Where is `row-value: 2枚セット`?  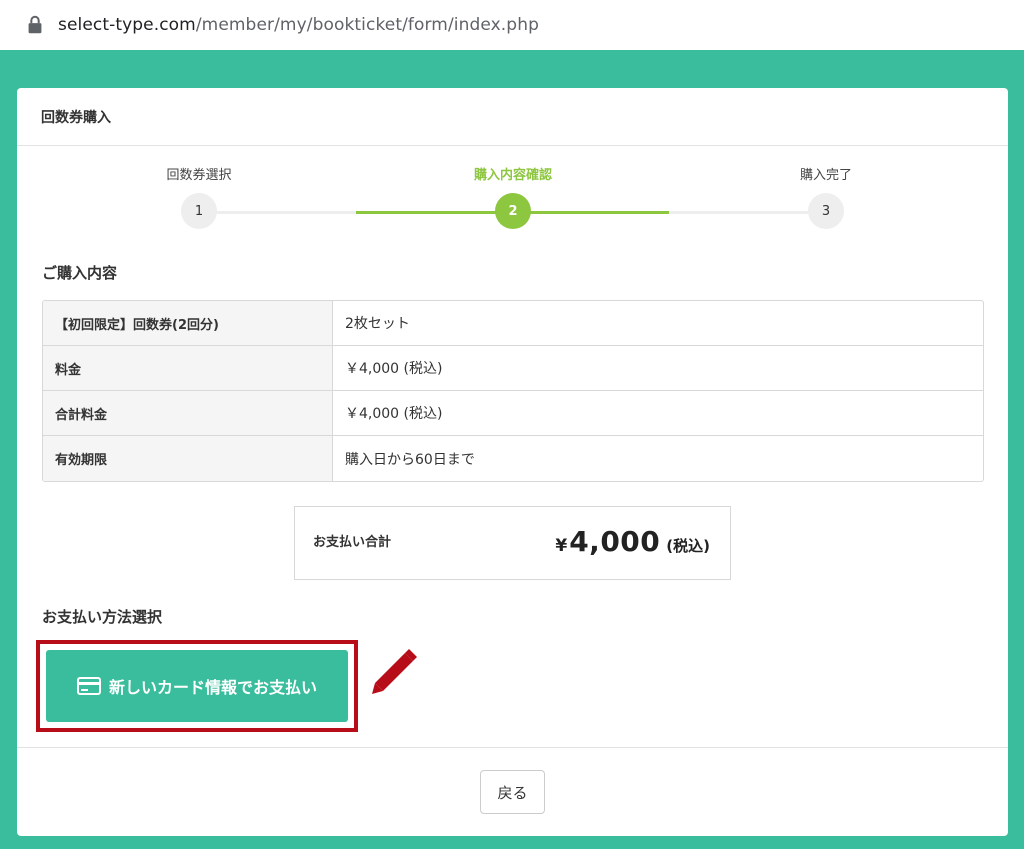 row-value: 2枚セット is located at coordinates (377, 324).